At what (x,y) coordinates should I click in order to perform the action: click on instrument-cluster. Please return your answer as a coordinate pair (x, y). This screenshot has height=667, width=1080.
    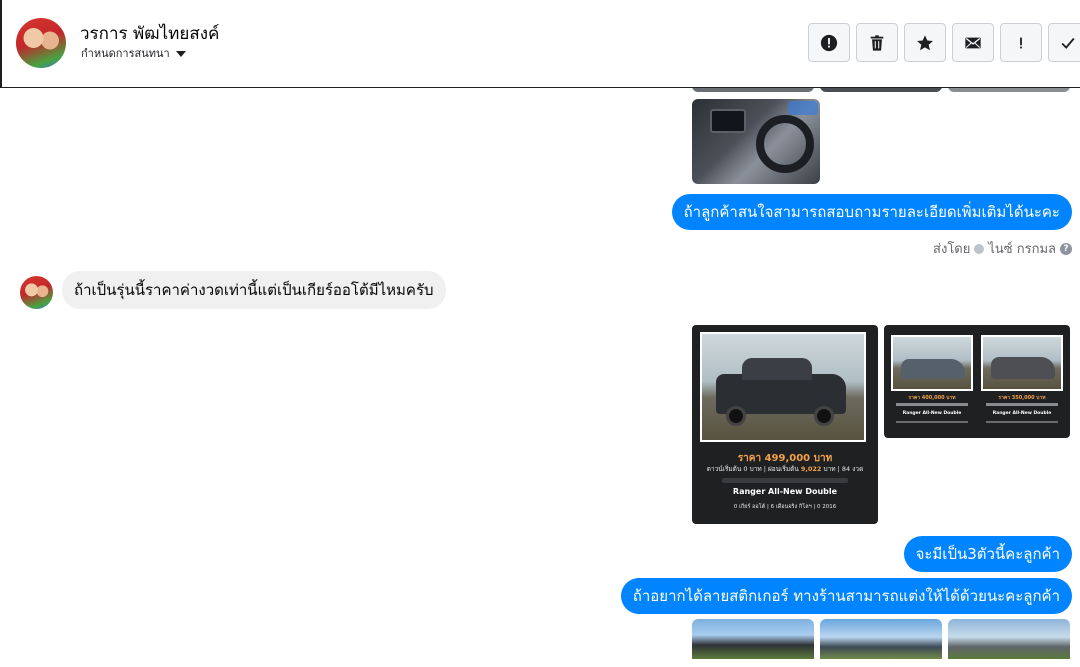
    Looking at the image, I should click on (803, 108).